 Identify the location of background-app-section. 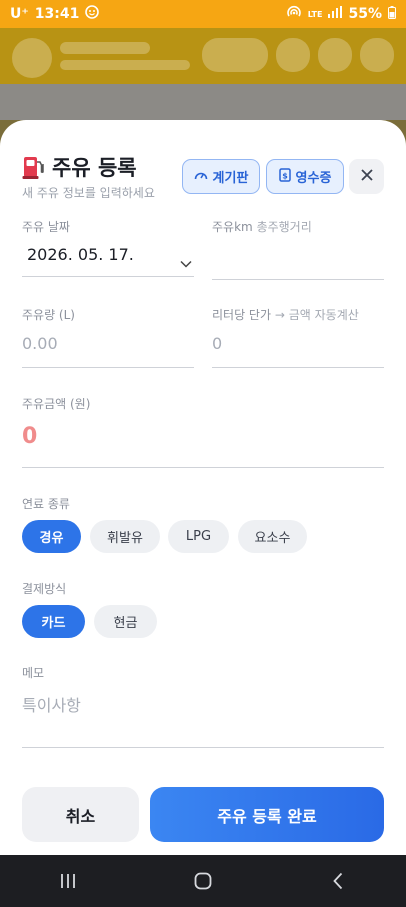
(203, 102).